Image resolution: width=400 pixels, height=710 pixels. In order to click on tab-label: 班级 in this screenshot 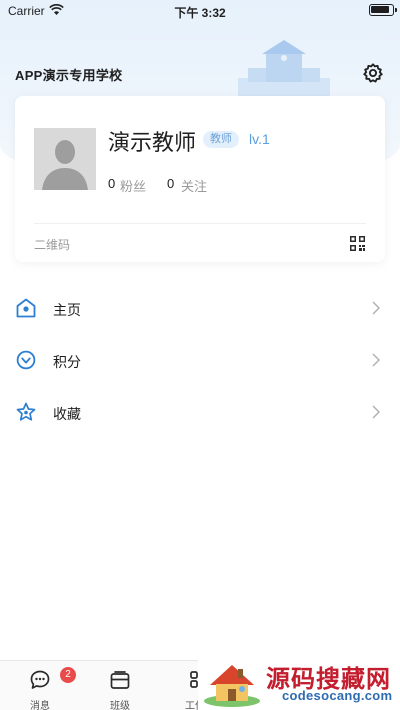, I will do `click(120, 705)`.